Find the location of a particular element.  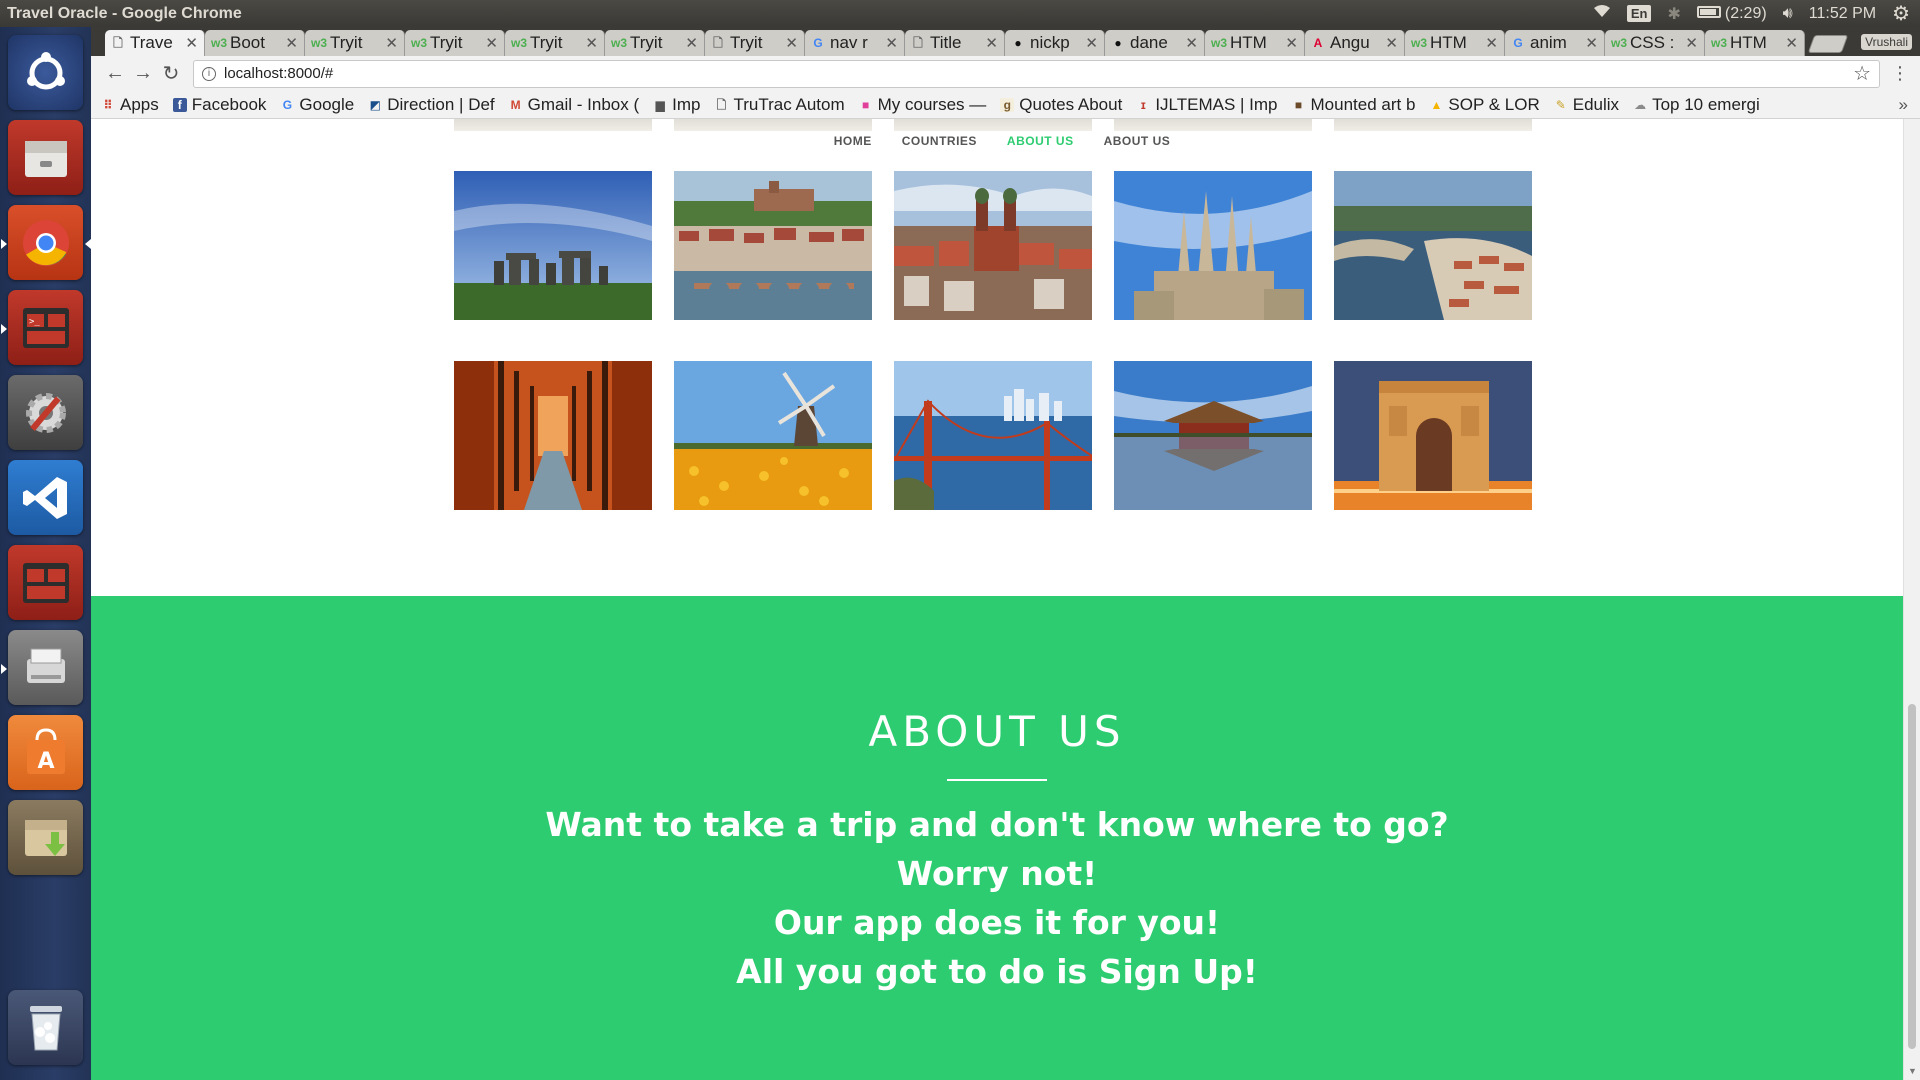

browser-tab: 🗋 Title ✕ is located at coordinates (955, 43).